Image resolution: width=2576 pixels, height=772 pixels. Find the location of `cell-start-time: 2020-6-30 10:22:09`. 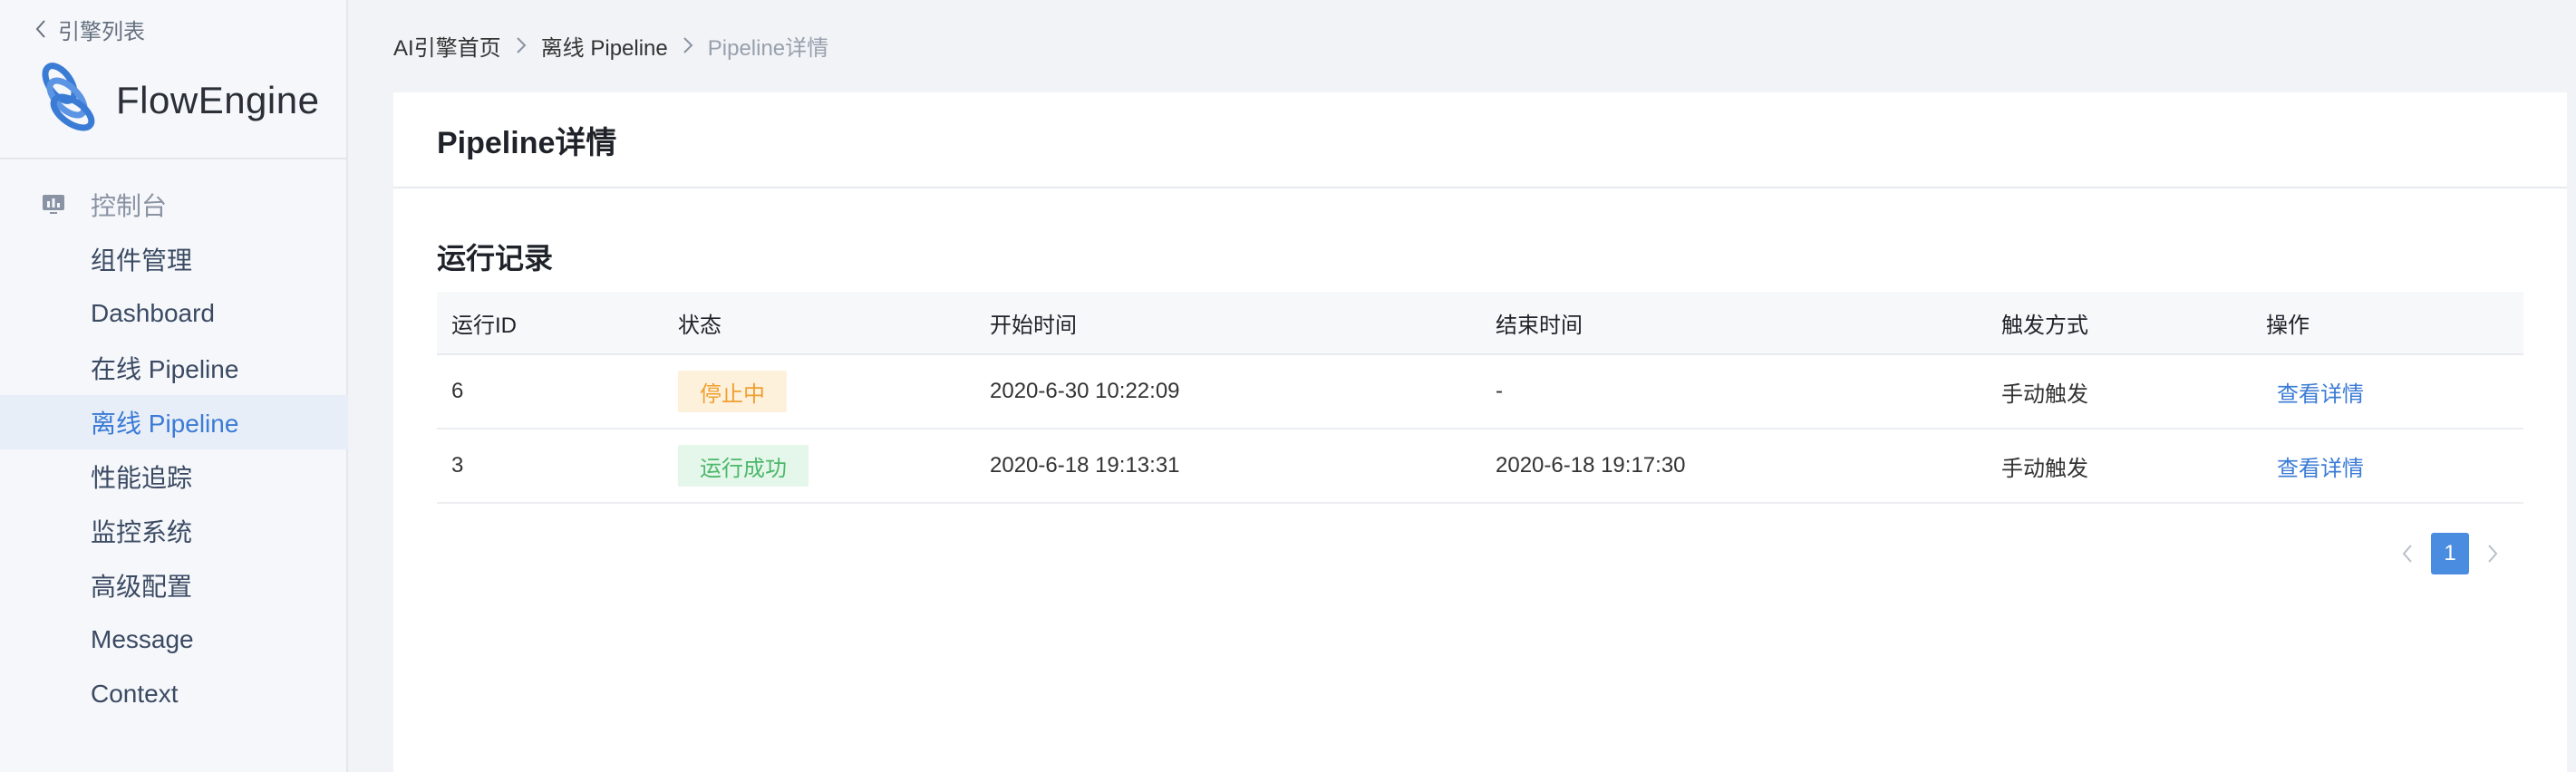

cell-start-time: 2020-6-30 10:22:09 is located at coordinates (1085, 391).